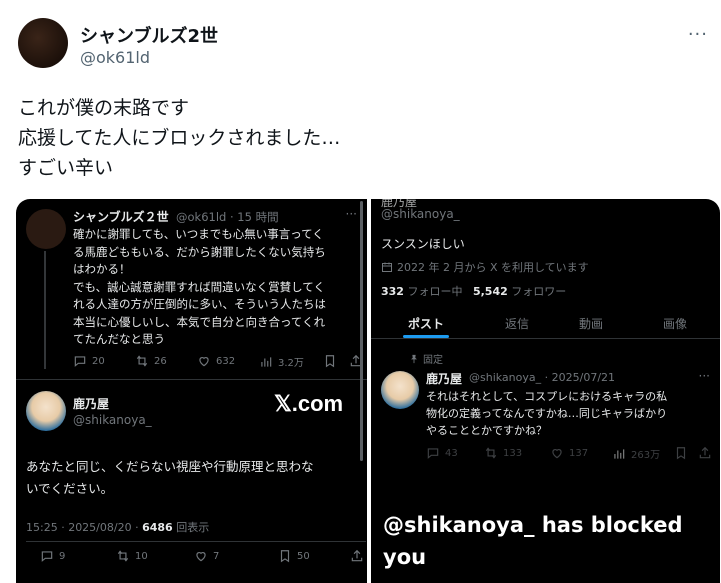 The image size is (721, 583). What do you see at coordinates (444, 379) in the screenshot?
I see `pinned-post-author: 鹿乃屋` at bounding box center [444, 379].